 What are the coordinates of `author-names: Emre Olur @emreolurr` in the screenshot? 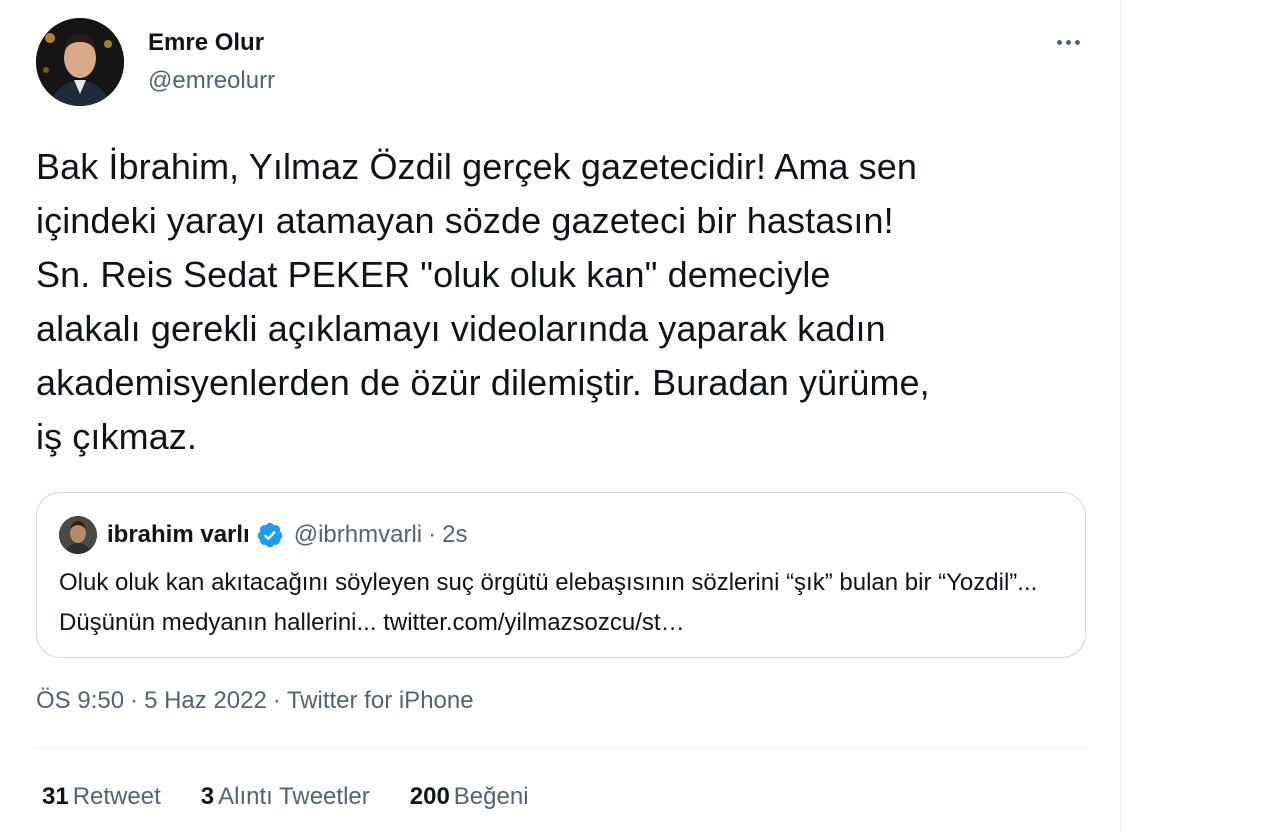 It's located at (211, 62).